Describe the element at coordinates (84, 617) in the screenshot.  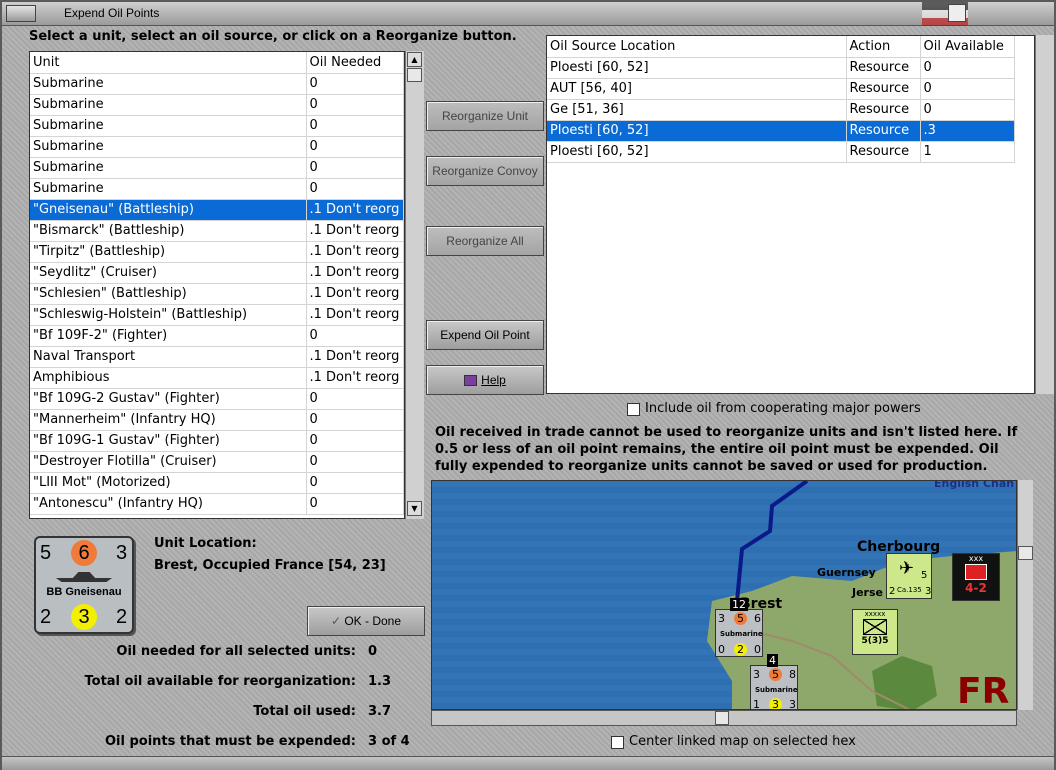
I see `counter-bottom-mid: 3` at that location.